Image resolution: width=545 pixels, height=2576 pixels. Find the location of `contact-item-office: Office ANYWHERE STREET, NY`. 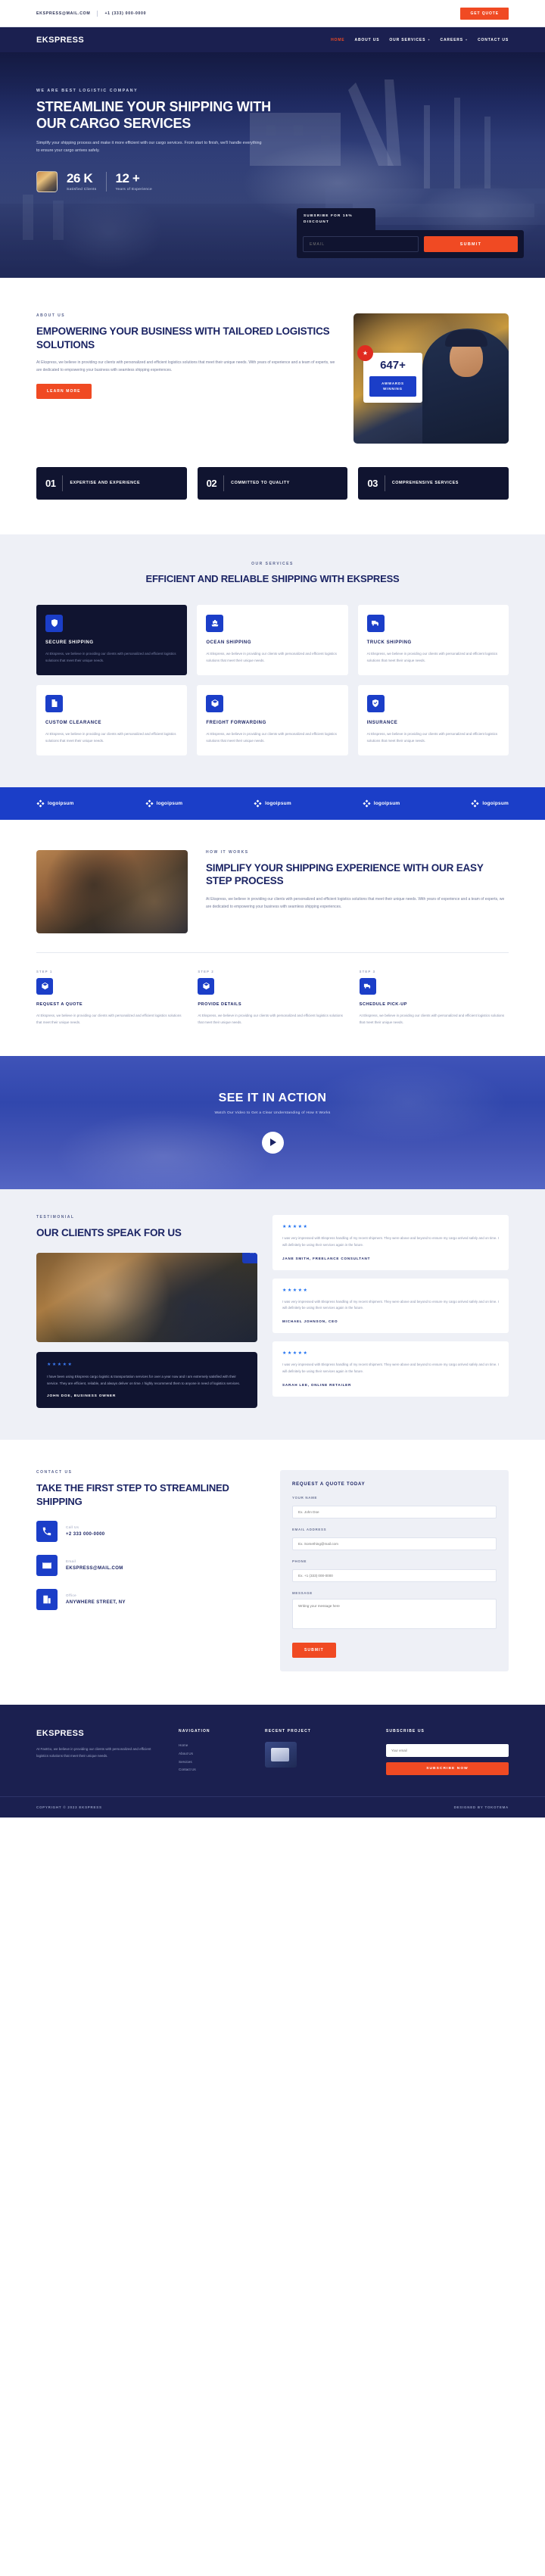

contact-item-office: Office ANYWHERE STREET, NY is located at coordinates (149, 1599).